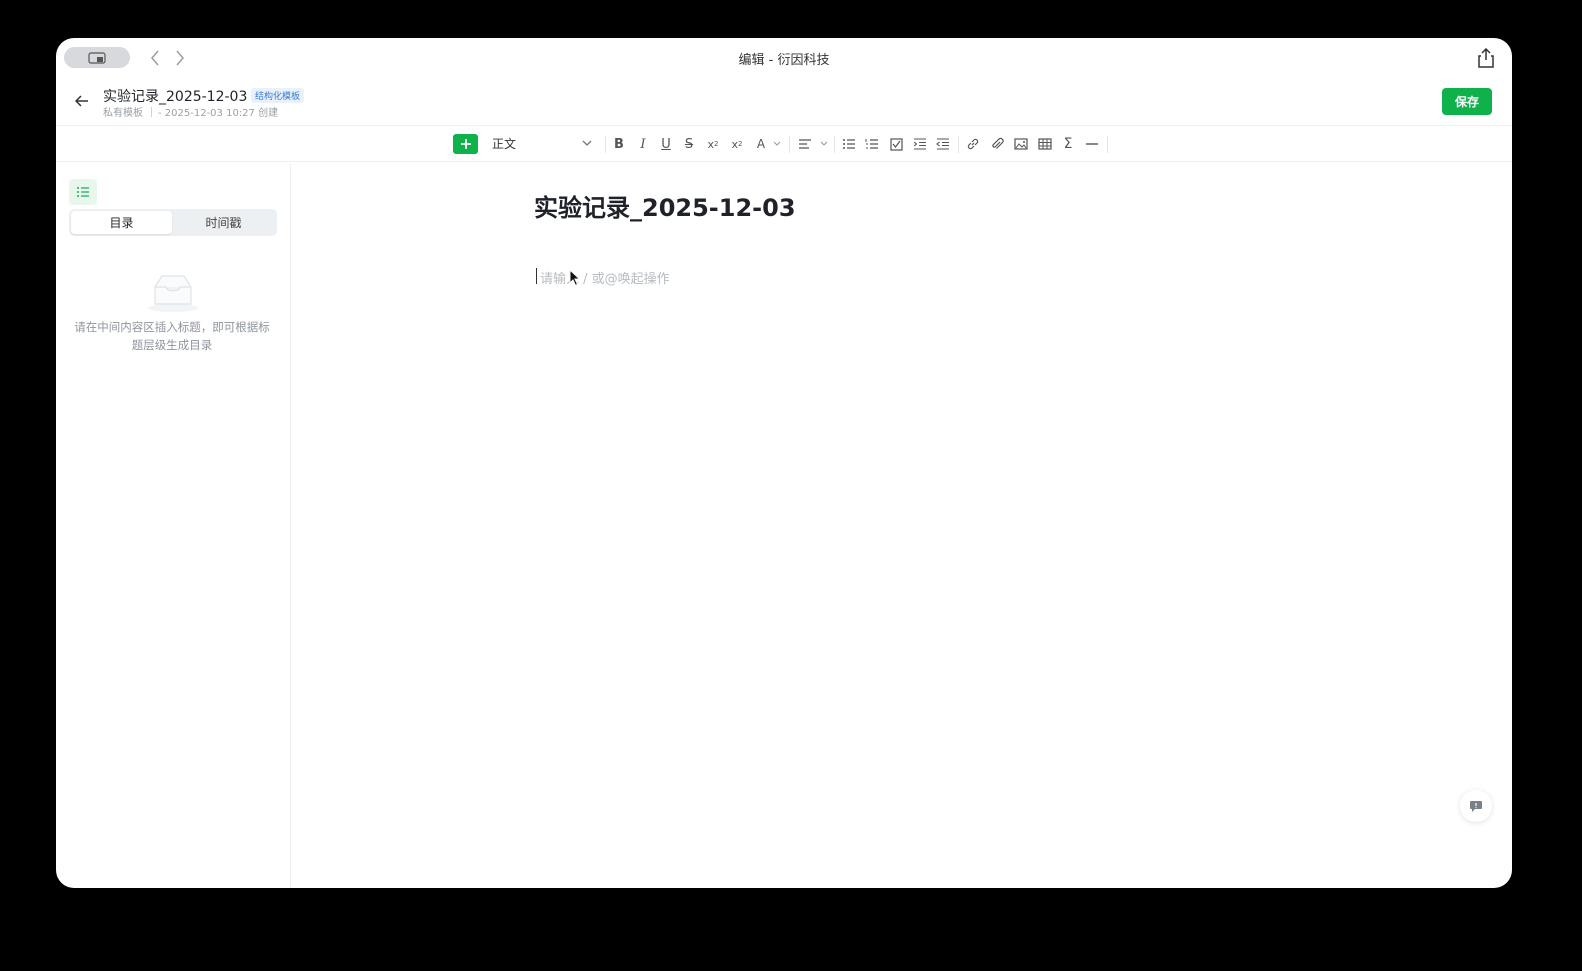  I want to click on editor-toolbar: 正文 B I U S x2 x2 A Σ, so click(784, 144).